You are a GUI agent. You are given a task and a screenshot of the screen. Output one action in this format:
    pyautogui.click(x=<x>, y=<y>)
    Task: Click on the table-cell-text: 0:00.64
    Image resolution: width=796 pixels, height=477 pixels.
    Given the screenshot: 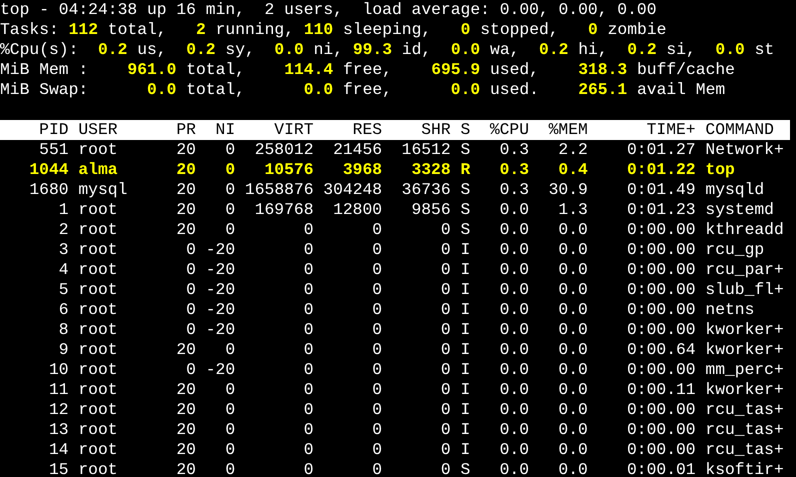 What is the action you would take?
    pyautogui.click(x=661, y=350)
    